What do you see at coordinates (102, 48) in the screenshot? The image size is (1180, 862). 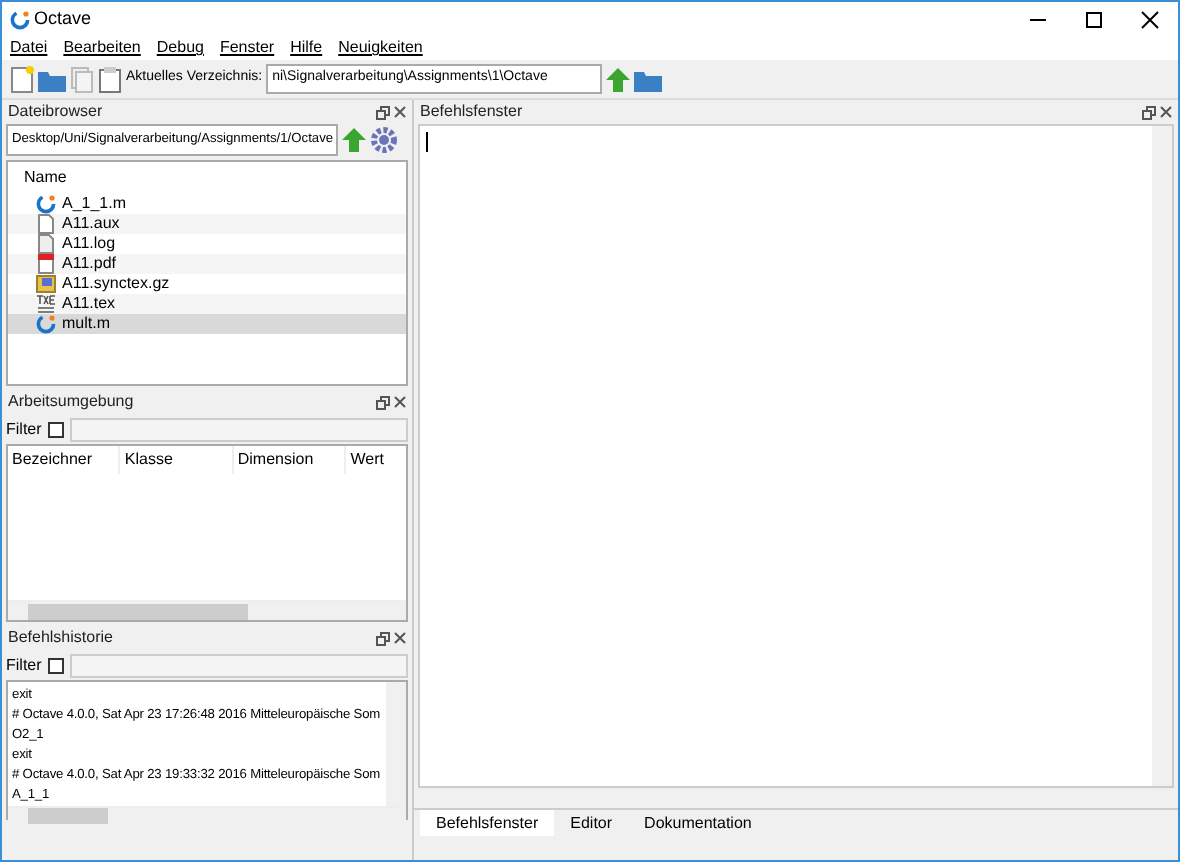 I see `menu-item: Bearbeiten` at bounding box center [102, 48].